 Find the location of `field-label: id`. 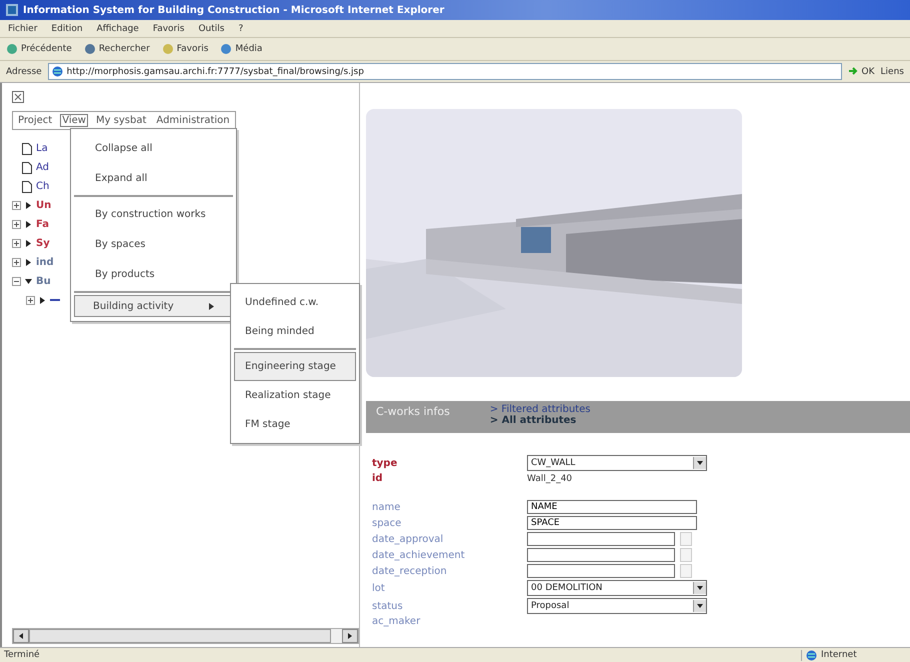

field-label: id is located at coordinates (378, 478).